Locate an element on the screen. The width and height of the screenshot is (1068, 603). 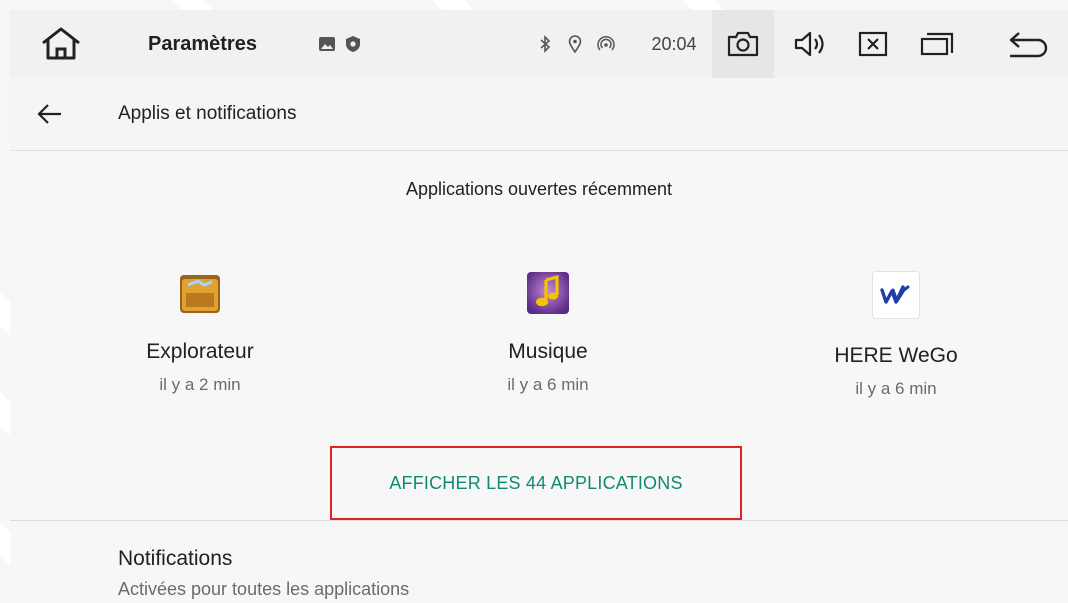
screenshot-button is located at coordinates (743, 44).